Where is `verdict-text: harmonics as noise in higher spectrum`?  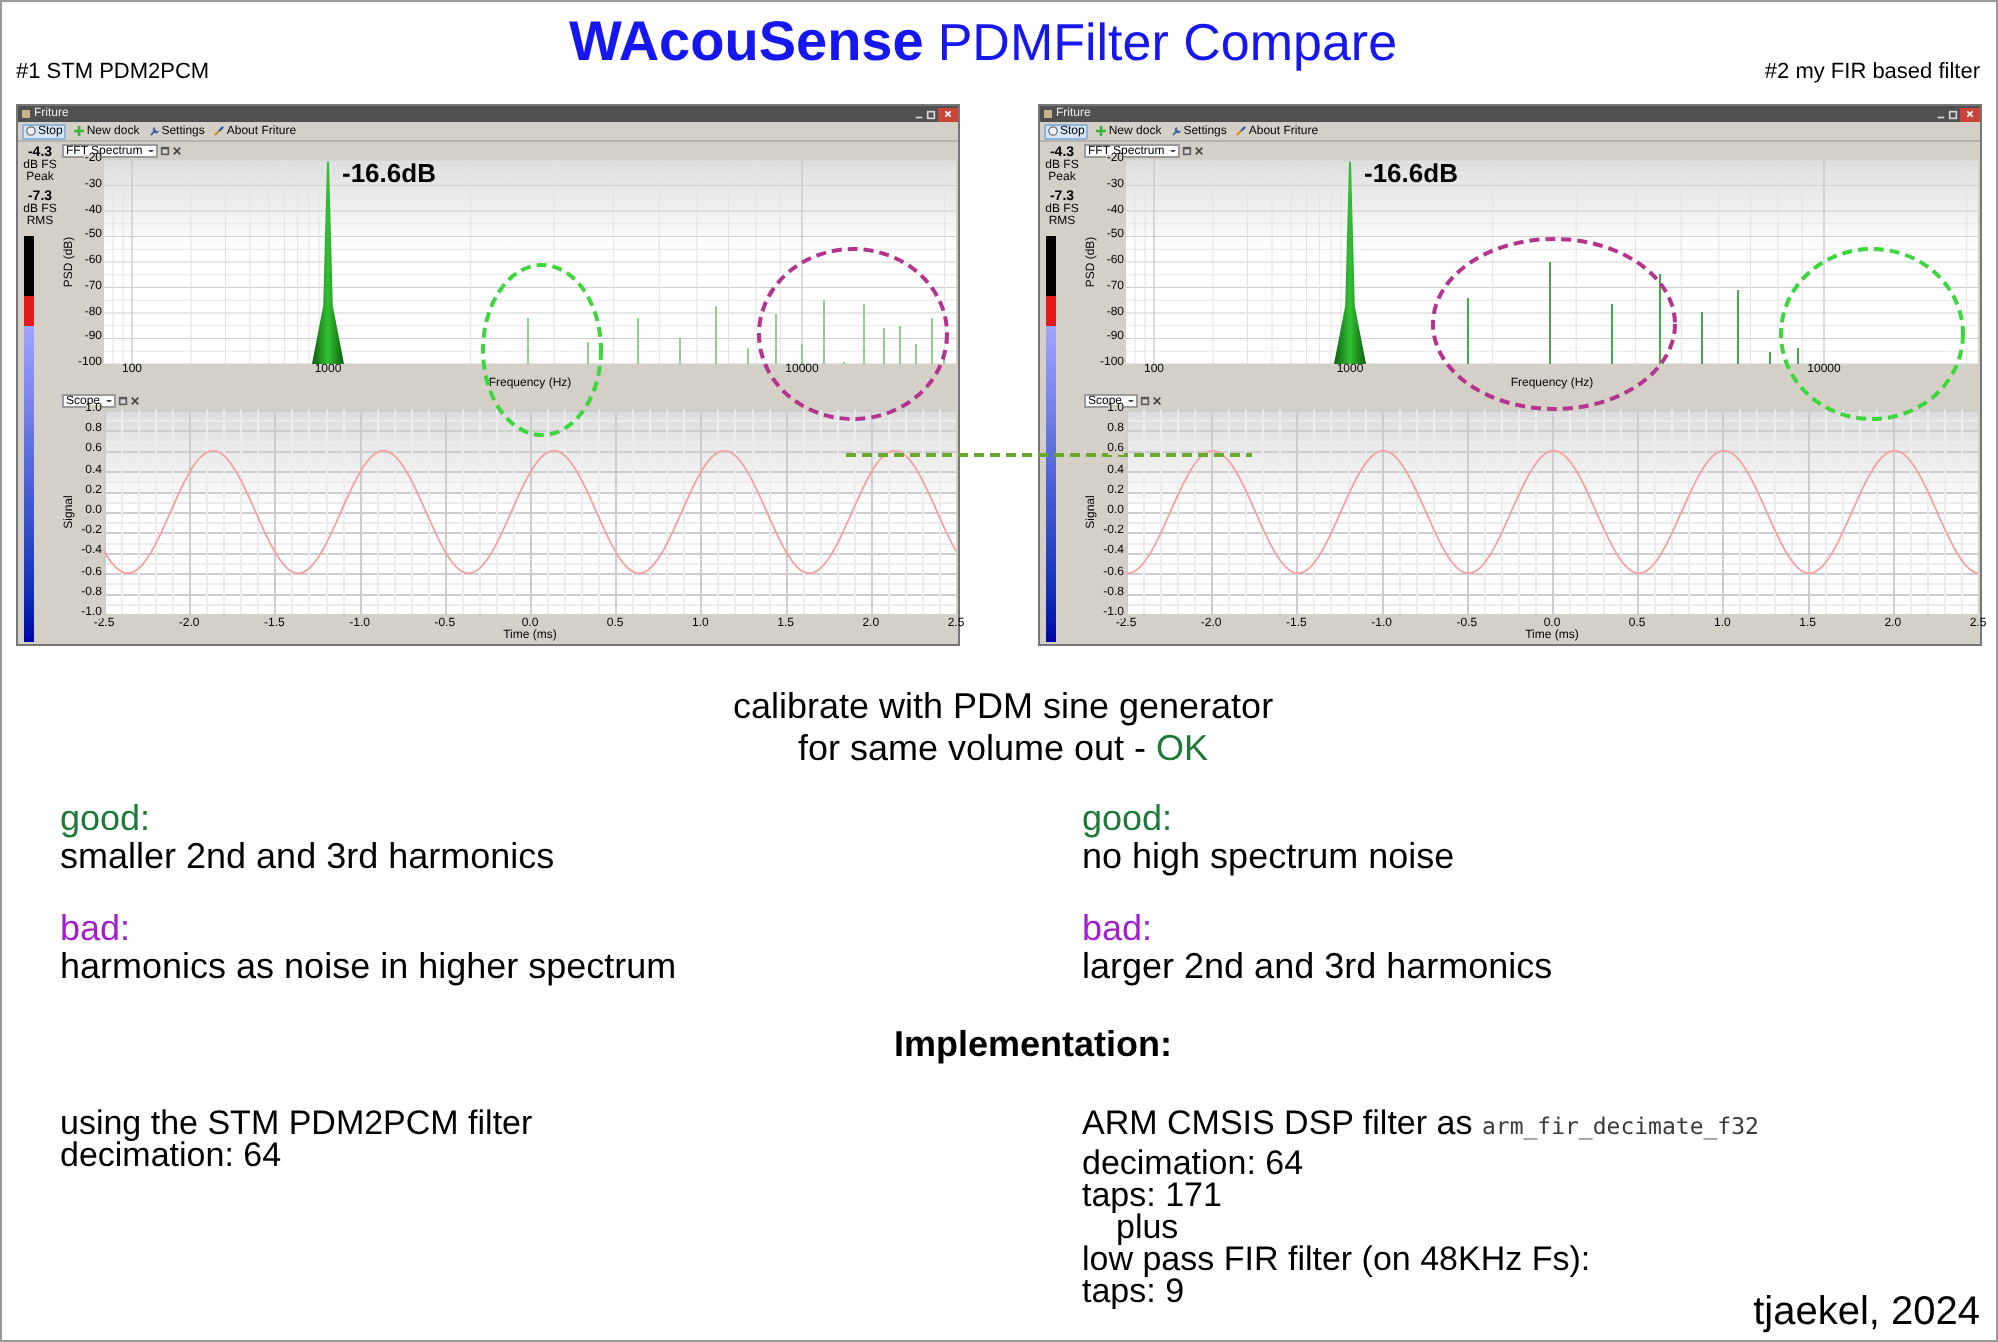
verdict-text: harmonics as noise in higher spectrum is located at coordinates (368, 967).